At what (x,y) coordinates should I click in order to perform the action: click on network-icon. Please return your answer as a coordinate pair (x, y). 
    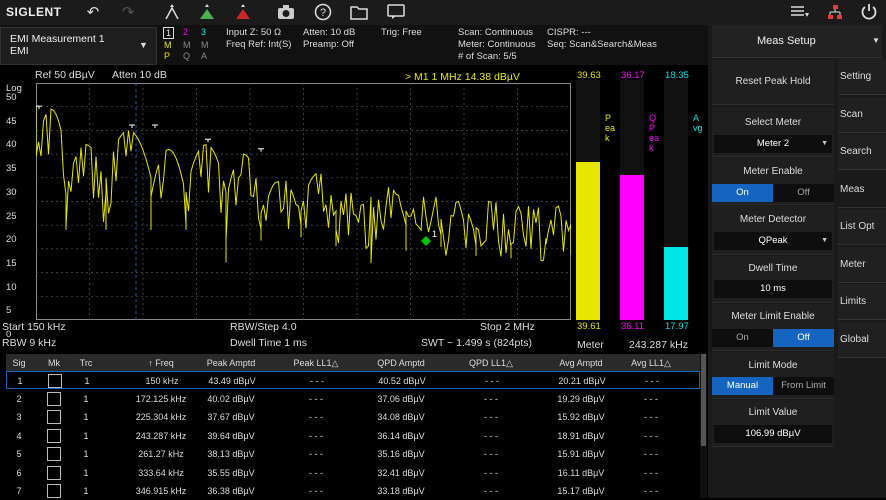
    Looking at the image, I should click on (835, 12).